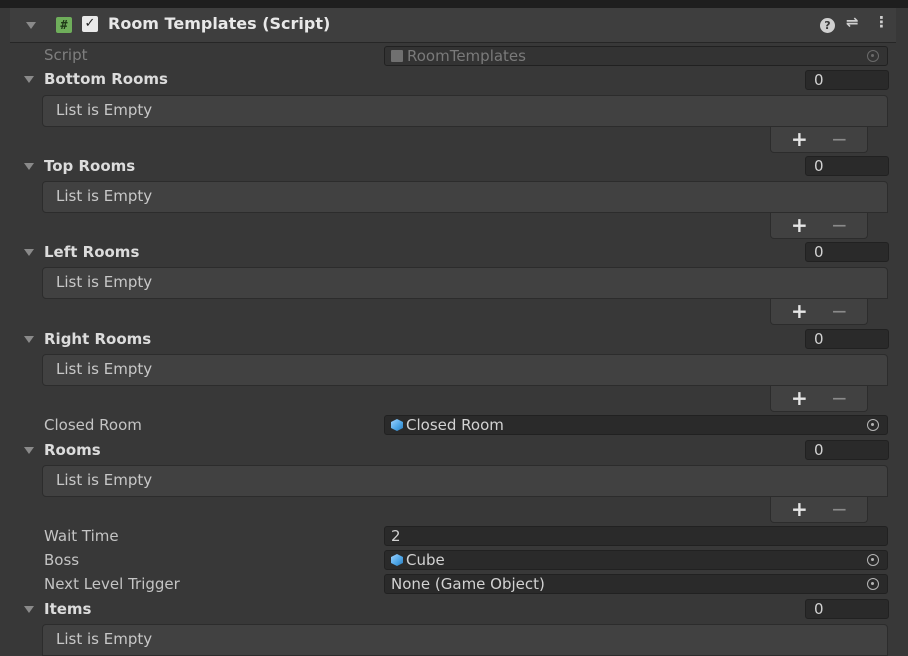 This screenshot has width=908, height=656. What do you see at coordinates (29, 252) in the screenshot?
I see `left-rooms-foldout-icon` at bounding box center [29, 252].